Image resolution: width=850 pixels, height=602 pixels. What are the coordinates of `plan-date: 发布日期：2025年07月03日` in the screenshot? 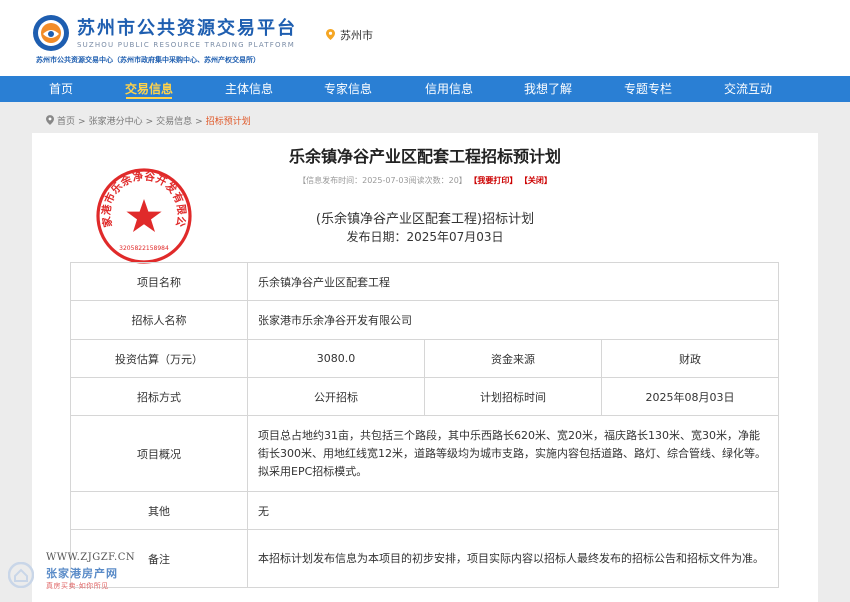 It's located at (425, 237).